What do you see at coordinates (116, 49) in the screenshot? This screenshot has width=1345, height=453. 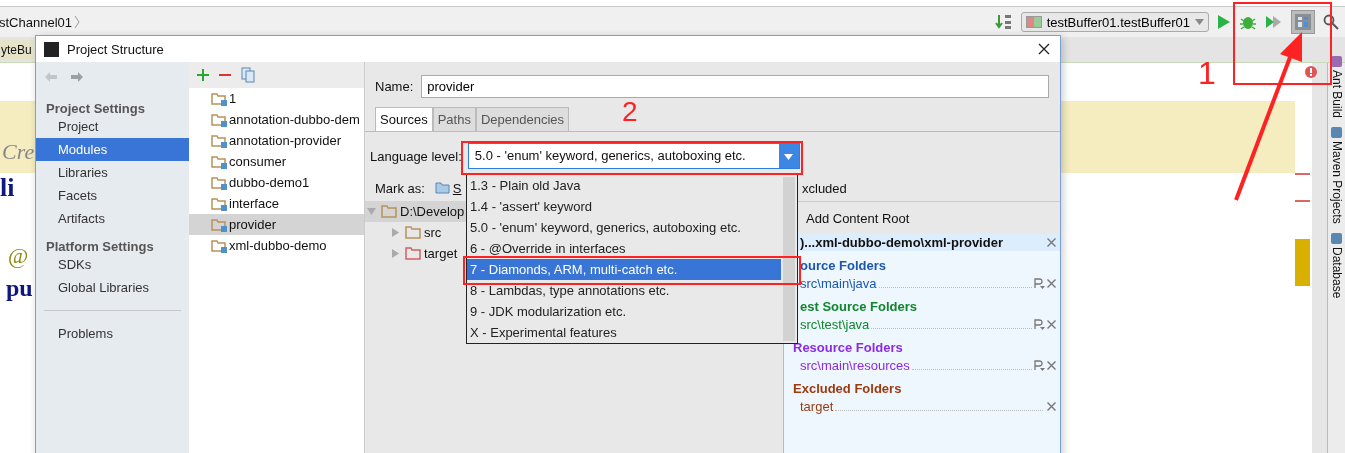 I see `window-title: Project Structure` at bounding box center [116, 49].